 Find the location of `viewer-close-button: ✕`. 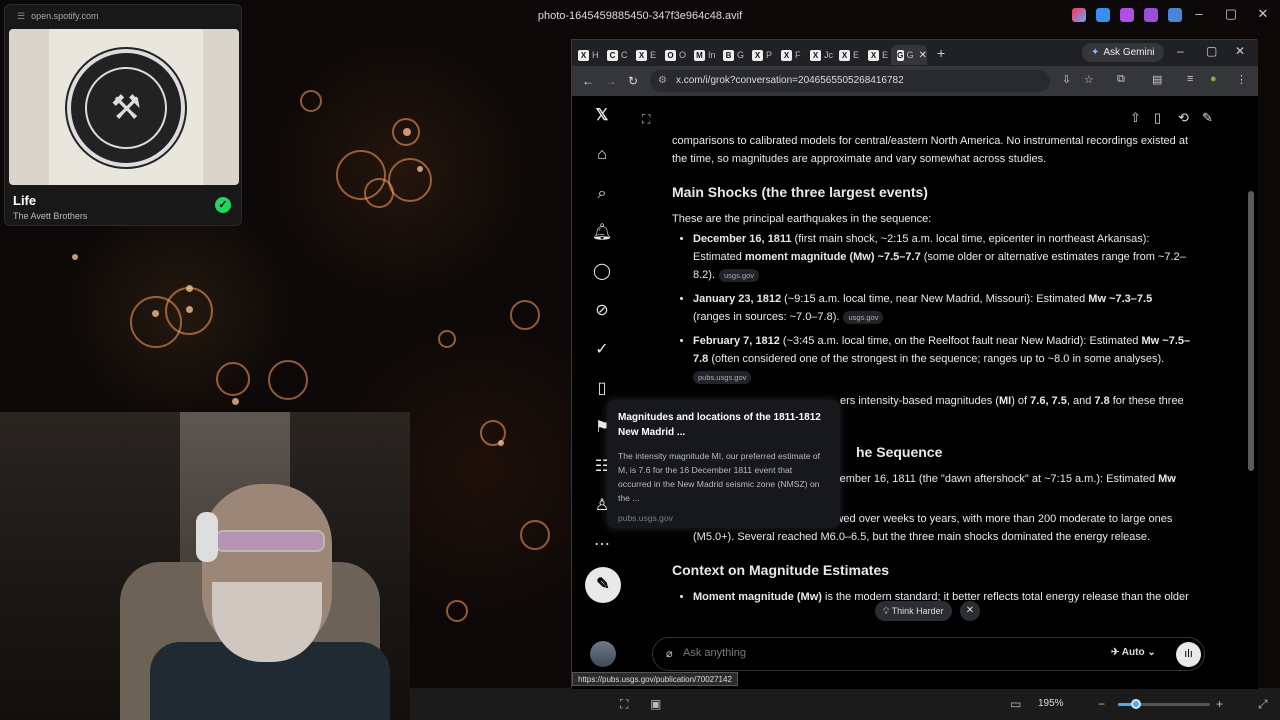

viewer-close-button: ✕ is located at coordinates (1263, 14).